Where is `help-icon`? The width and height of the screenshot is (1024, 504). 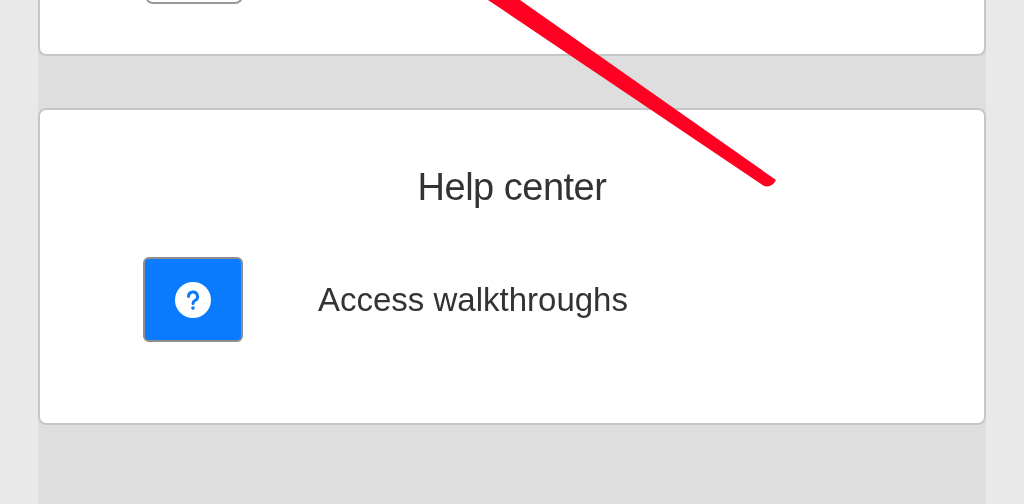
help-icon is located at coordinates (193, 299).